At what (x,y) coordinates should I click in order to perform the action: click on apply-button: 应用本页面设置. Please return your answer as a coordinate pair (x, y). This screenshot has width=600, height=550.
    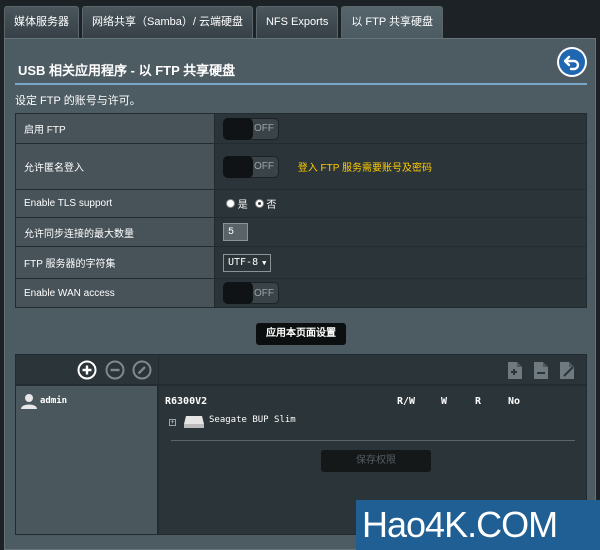
    Looking at the image, I should click on (301, 334).